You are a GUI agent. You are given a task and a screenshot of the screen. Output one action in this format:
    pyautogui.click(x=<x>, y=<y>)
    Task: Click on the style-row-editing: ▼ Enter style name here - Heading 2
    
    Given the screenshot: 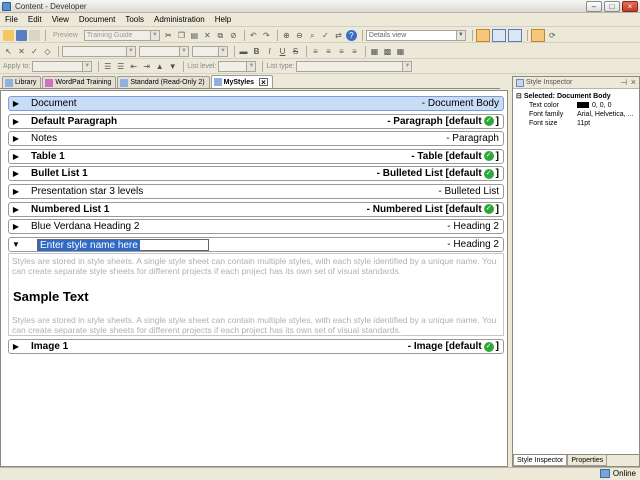 What is the action you would take?
    pyautogui.click(x=256, y=244)
    